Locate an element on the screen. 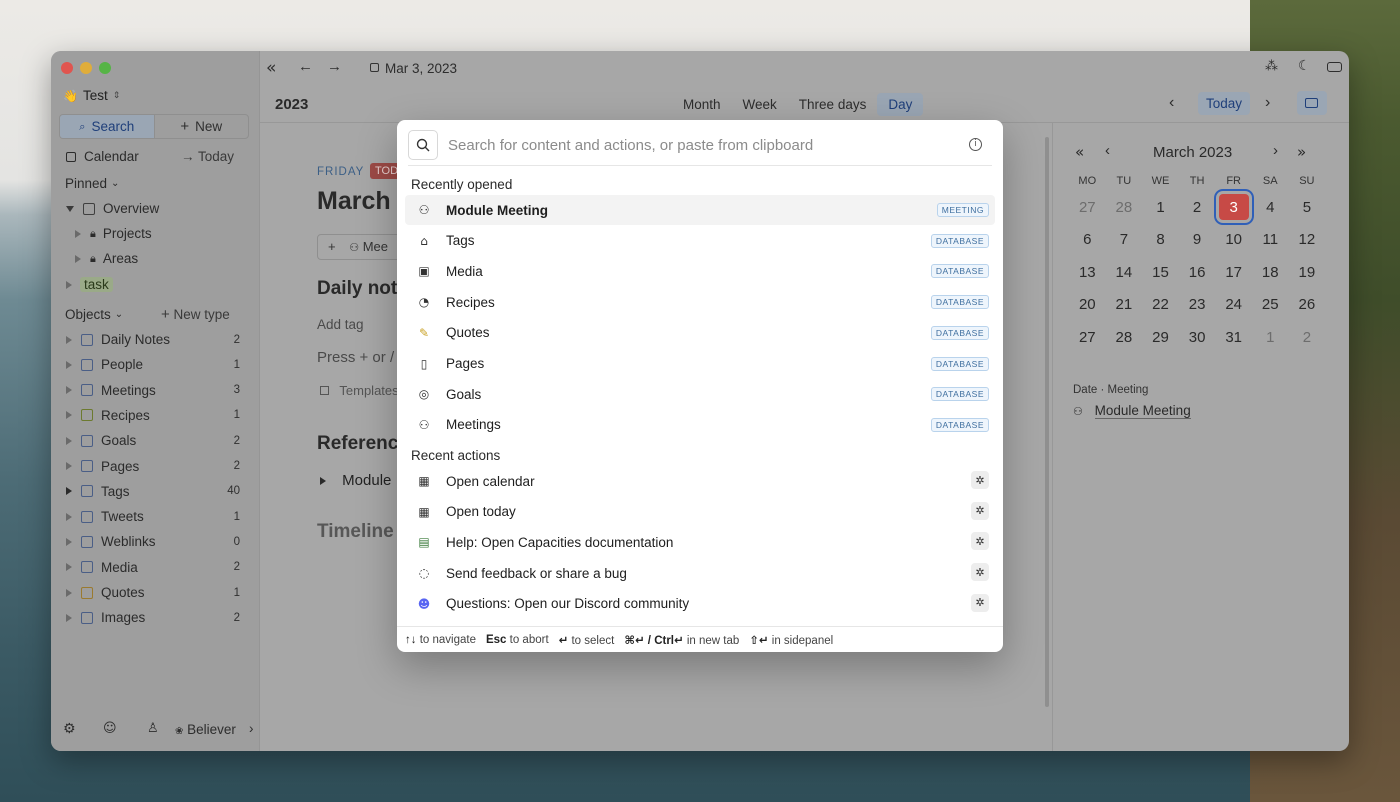  calendar-day: 5 is located at coordinates (1307, 207).